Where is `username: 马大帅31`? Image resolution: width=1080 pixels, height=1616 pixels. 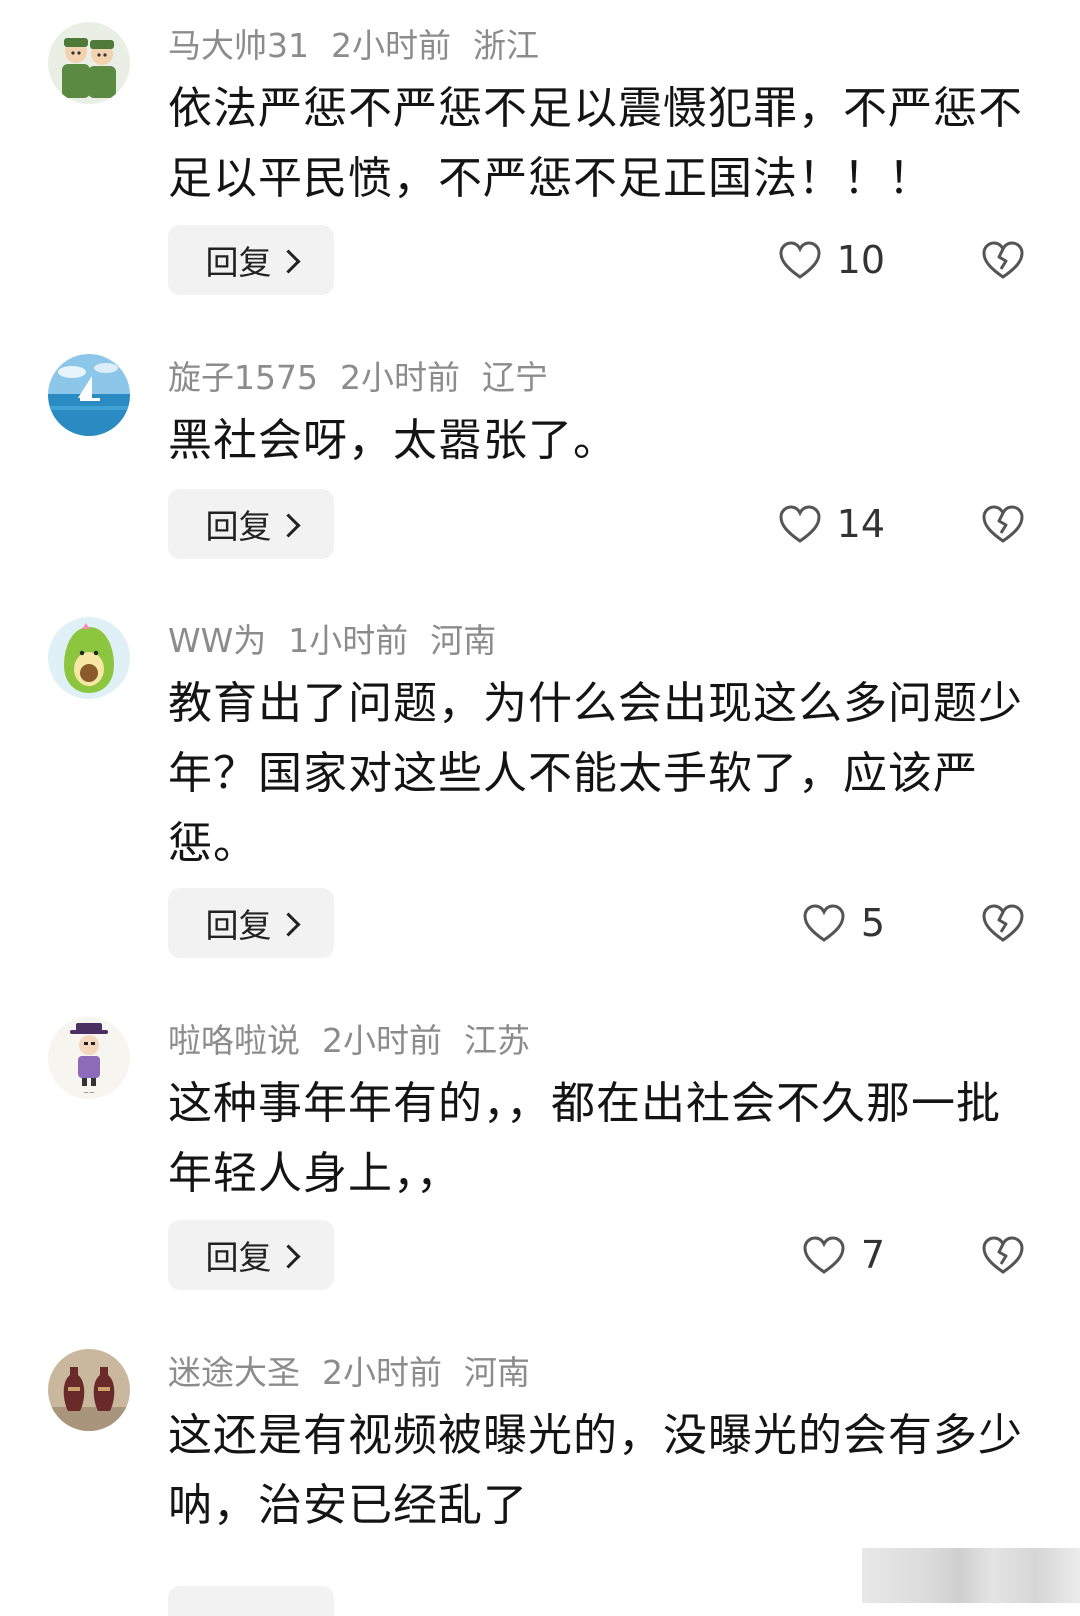 username: 马大帅31 is located at coordinates (238, 45).